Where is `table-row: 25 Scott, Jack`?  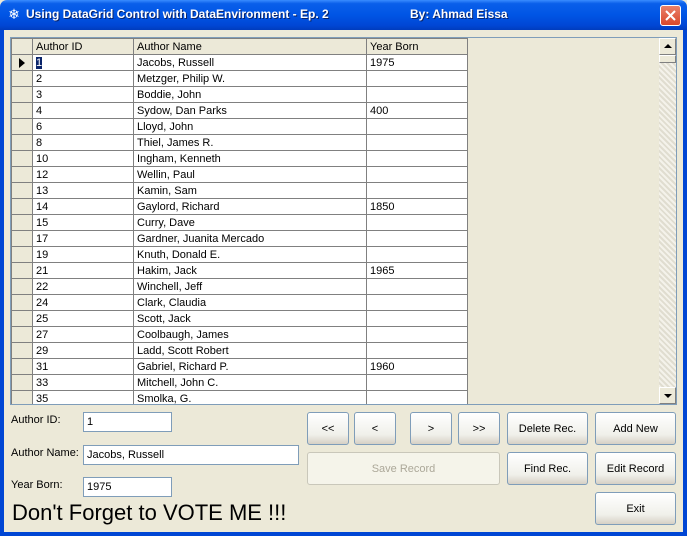
table-row: 25 Scott, Jack is located at coordinates (239, 318).